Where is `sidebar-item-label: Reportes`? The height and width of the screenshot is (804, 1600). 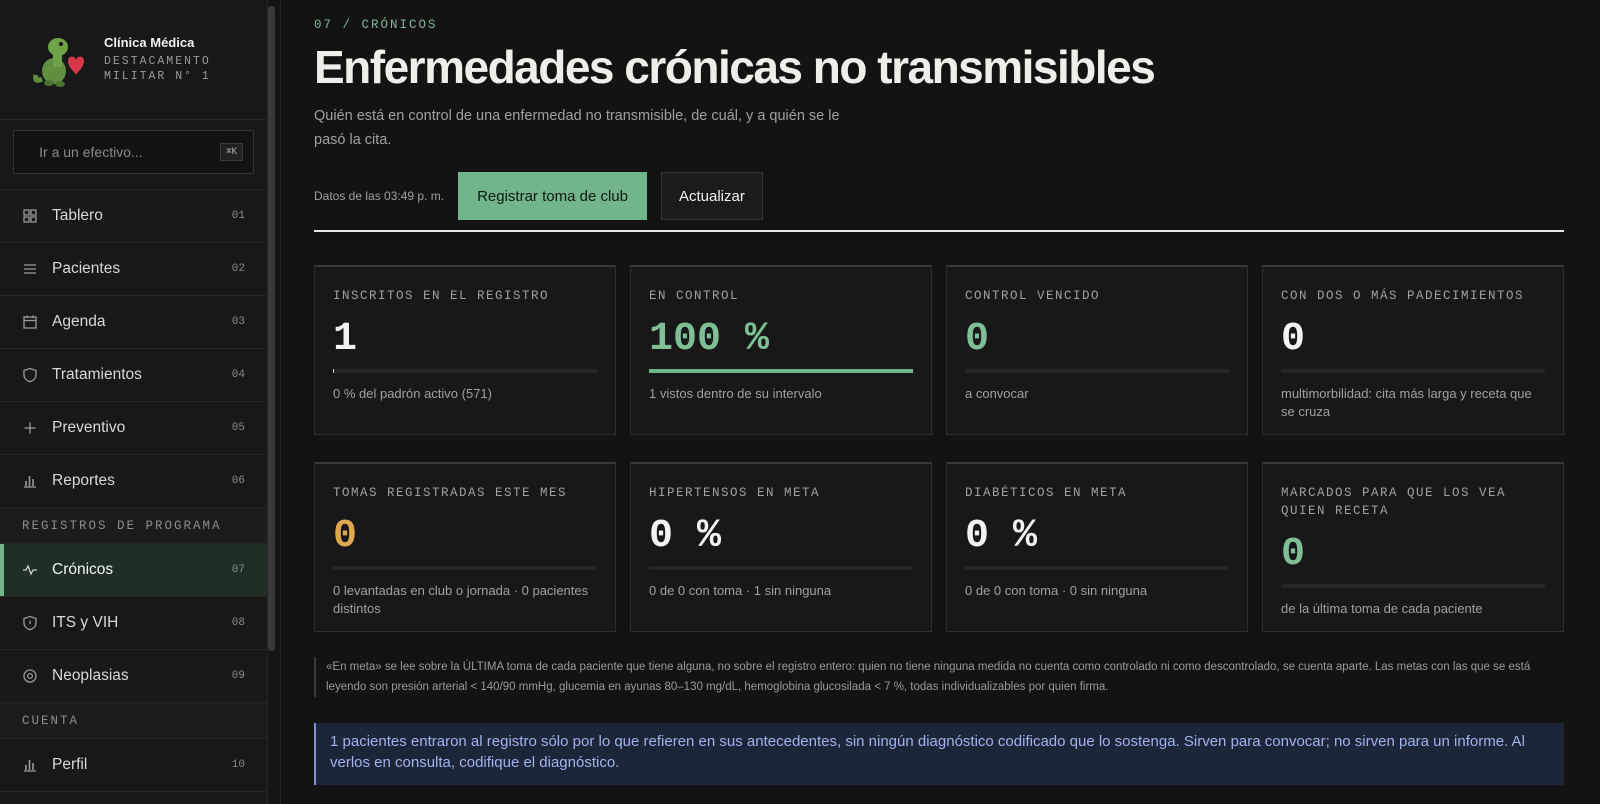 sidebar-item-label: Reportes is located at coordinates (83, 480).